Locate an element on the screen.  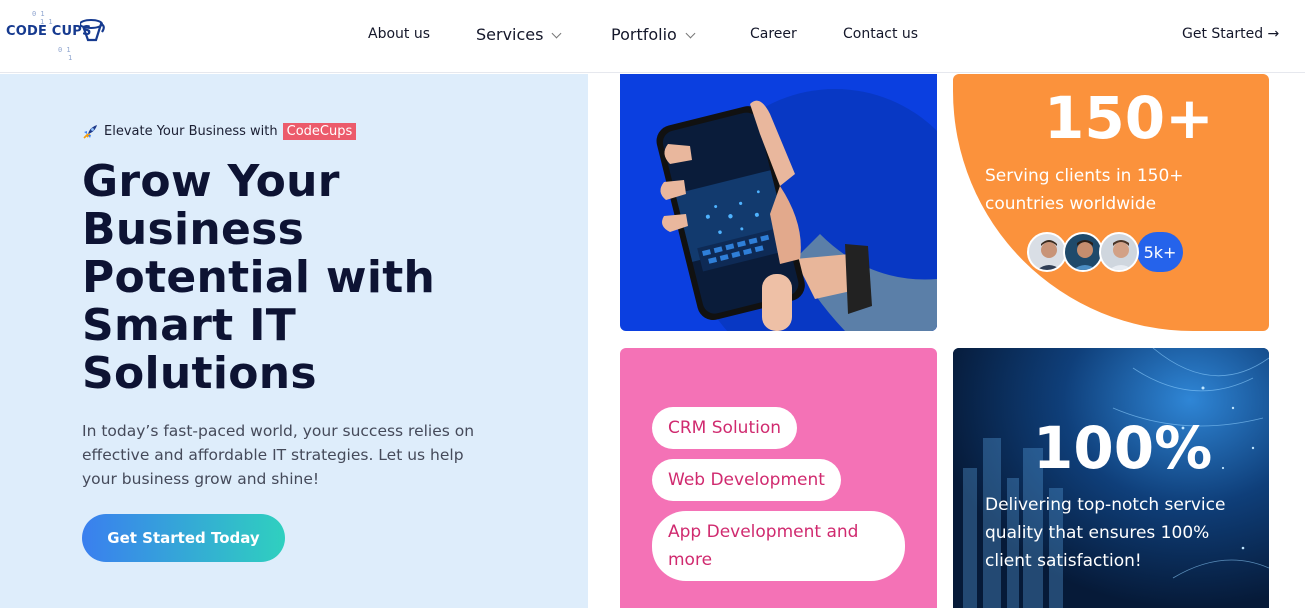
nav-services: Services is located at coordinates (519, 34).